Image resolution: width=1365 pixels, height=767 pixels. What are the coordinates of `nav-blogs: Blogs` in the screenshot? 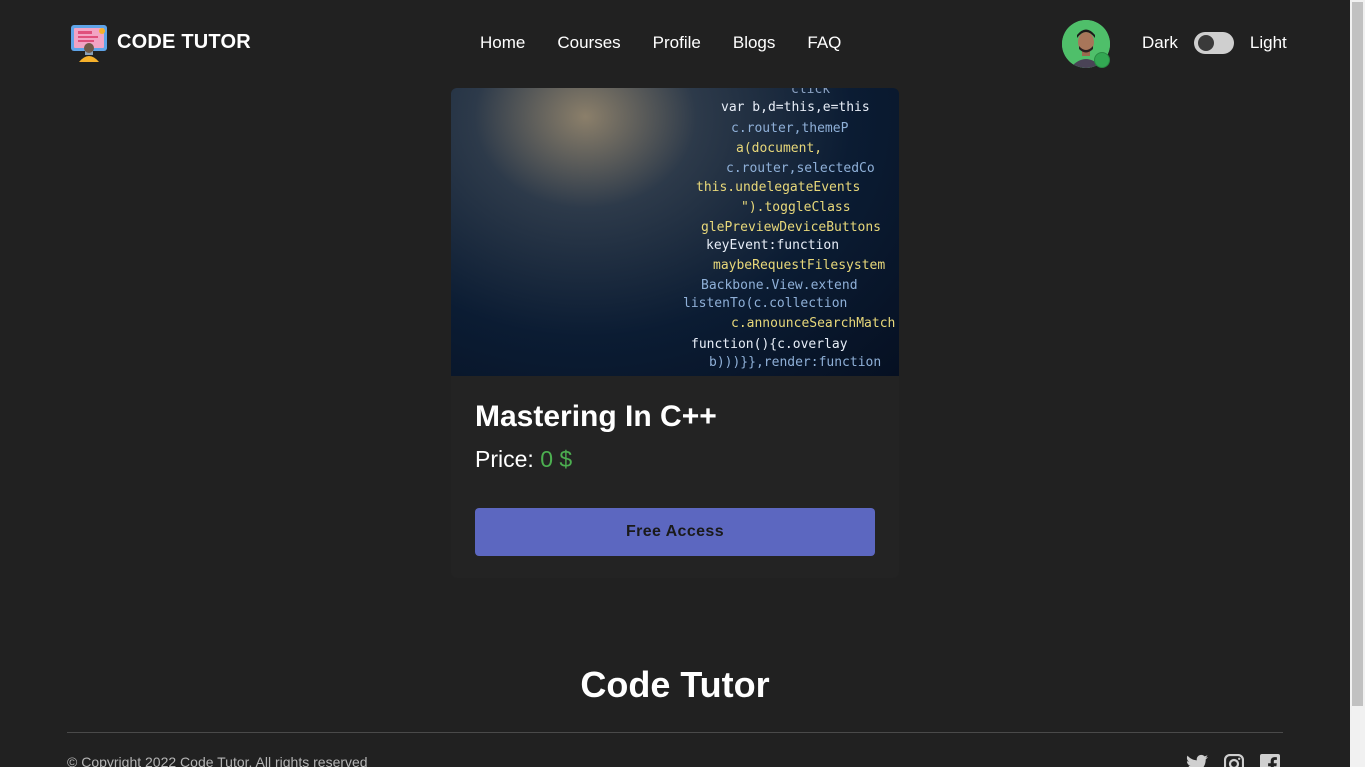 It's located at (754, 43).